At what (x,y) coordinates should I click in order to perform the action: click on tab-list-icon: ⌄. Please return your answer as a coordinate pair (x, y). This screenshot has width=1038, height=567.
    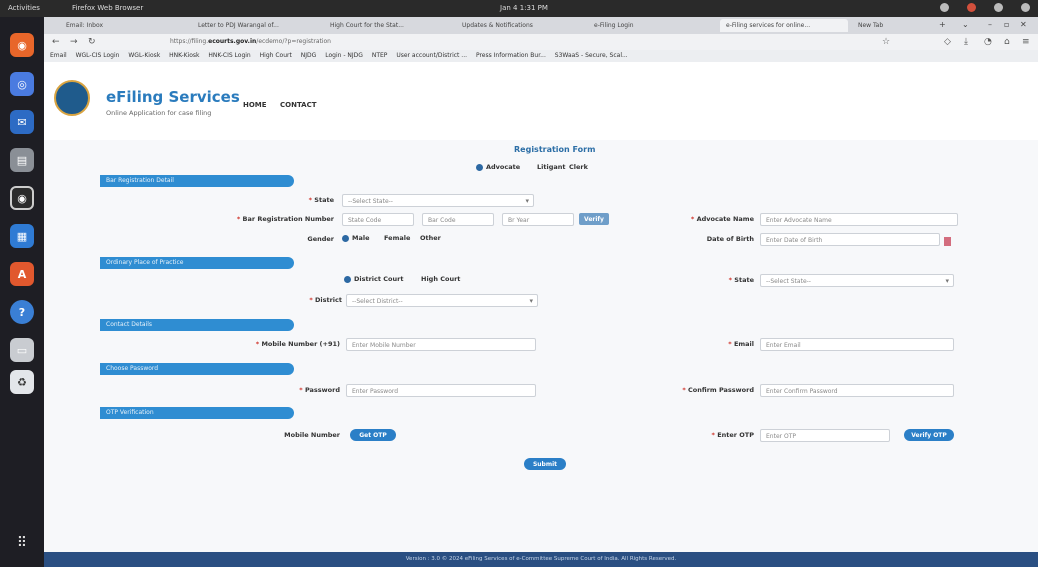
    Looking at the image, I should click on (965, 24).